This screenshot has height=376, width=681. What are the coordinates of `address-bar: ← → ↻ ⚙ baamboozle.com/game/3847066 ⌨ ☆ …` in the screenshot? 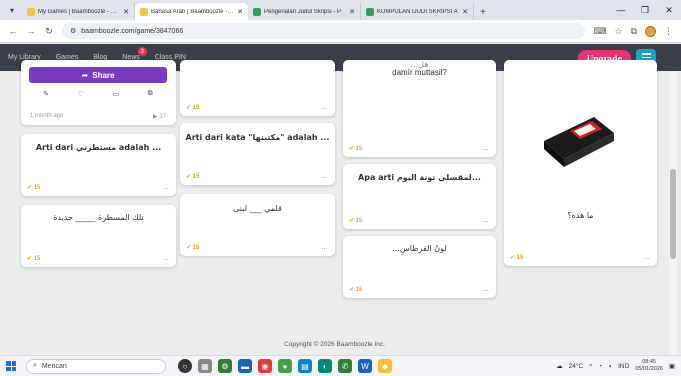 It's located at (340, 31).